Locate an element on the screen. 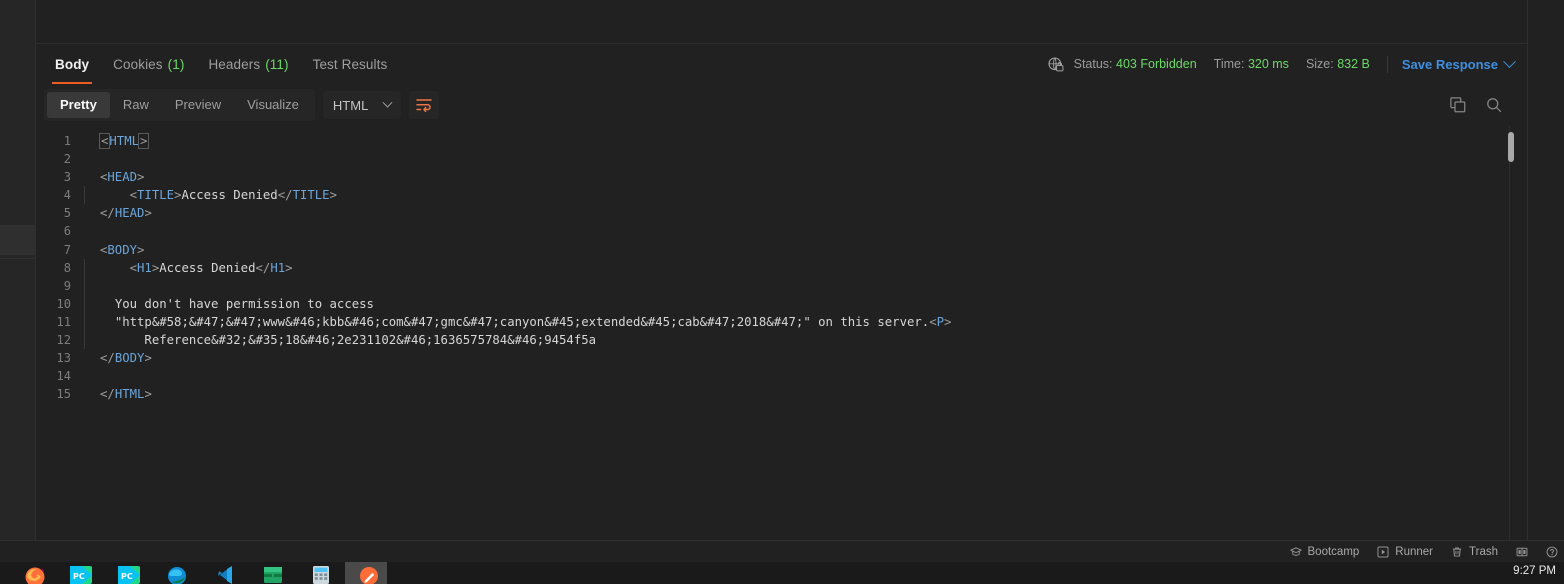  line-number: 11 is located at coordinates (63, 321).